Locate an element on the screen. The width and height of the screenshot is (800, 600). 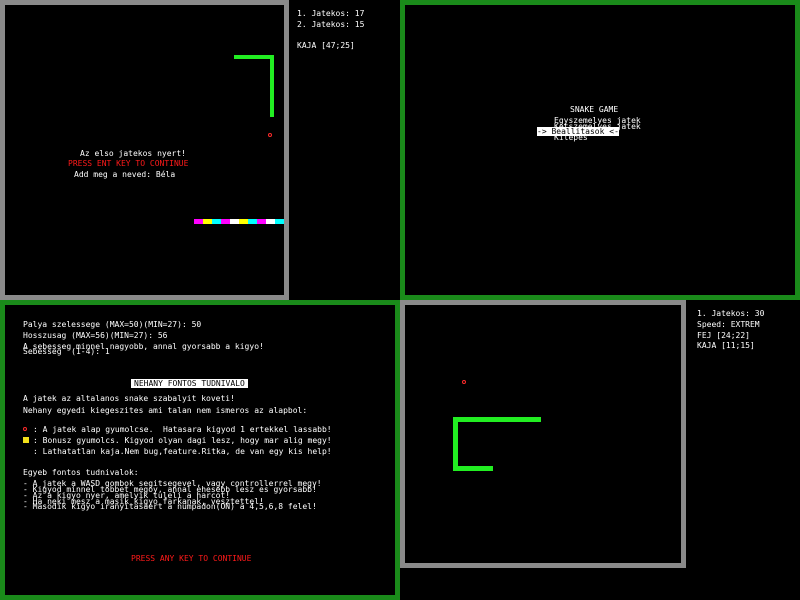
food-coords: KAJA [47;25] is located at coordinates (326, 45).